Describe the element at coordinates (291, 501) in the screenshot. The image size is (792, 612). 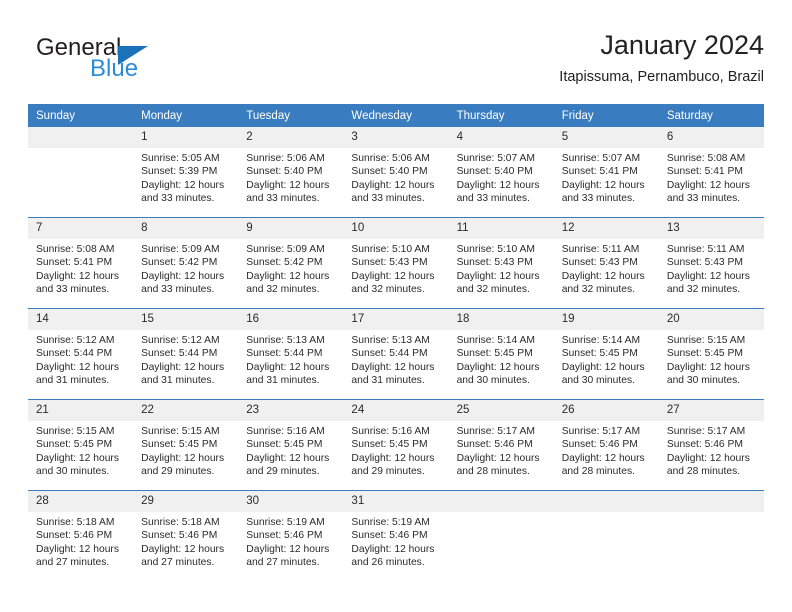
I see `day-number: 30` at that location.